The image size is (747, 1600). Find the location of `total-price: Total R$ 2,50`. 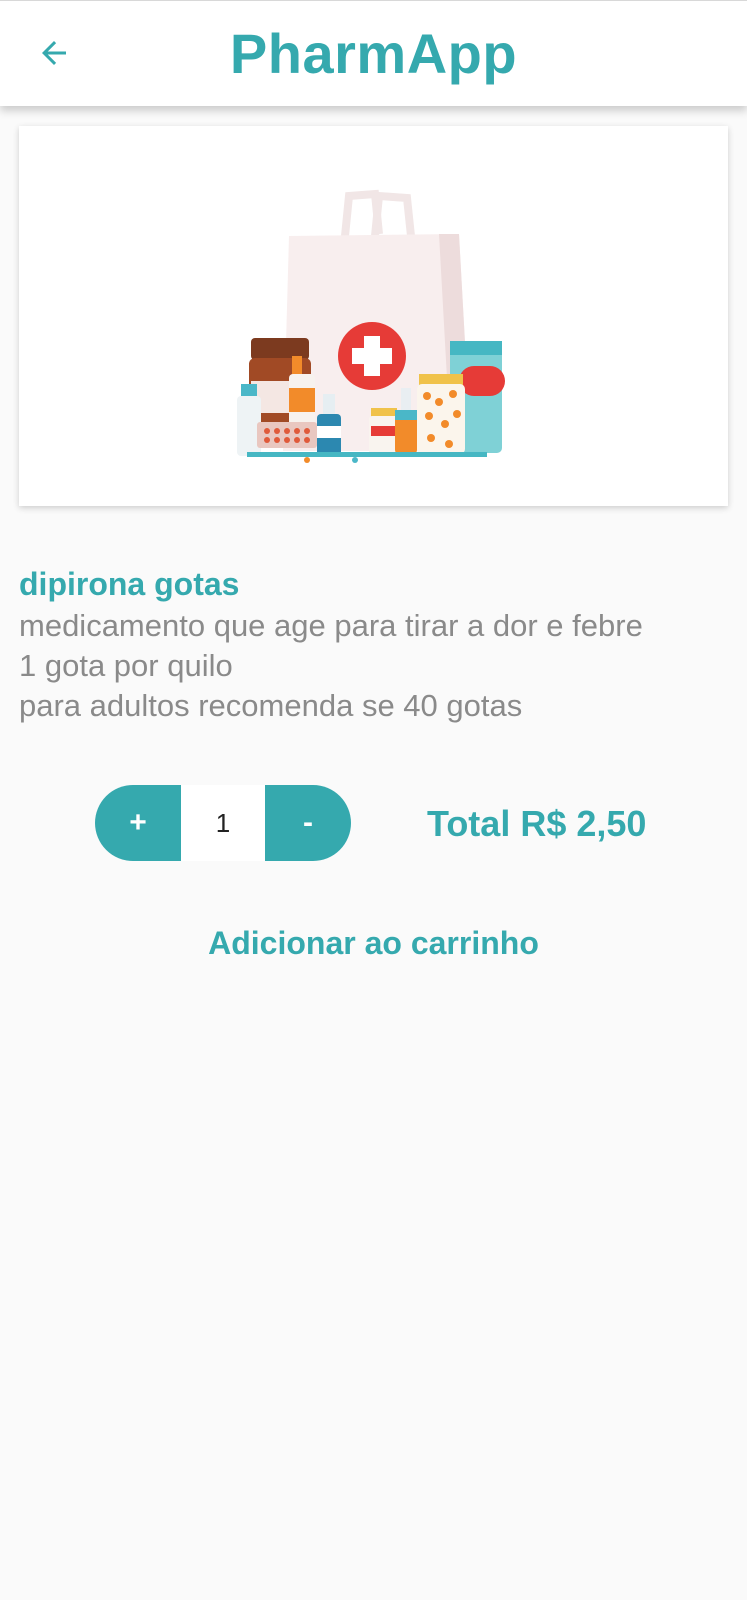

total-price: Total R$ 2,50 is located at coordinates (537, 823).